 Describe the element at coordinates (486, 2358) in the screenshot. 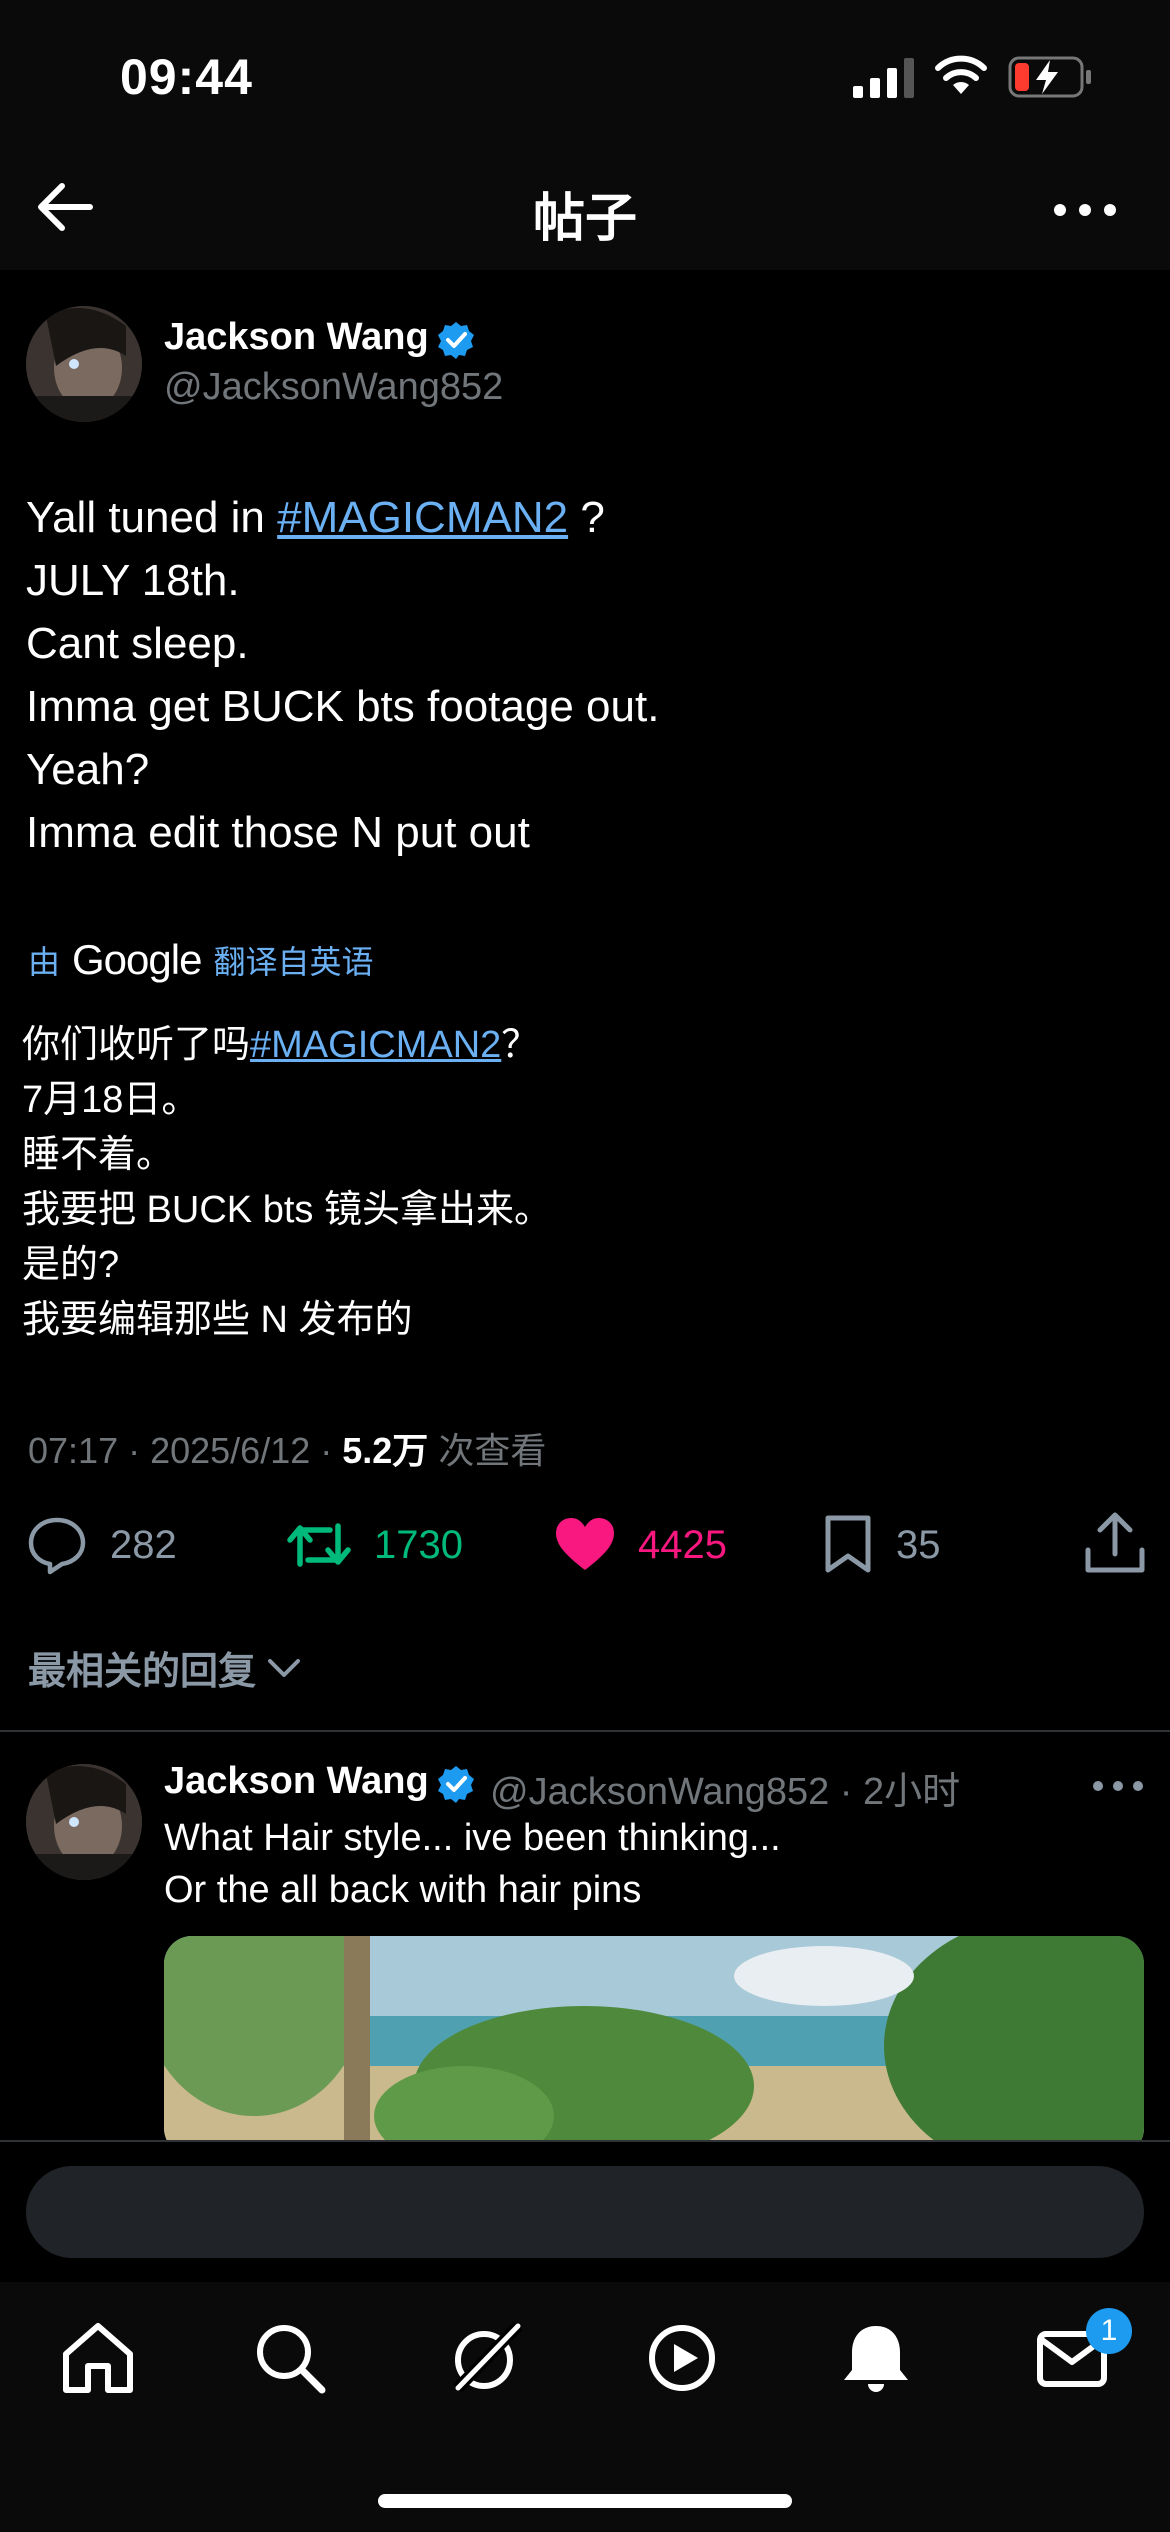

I see `grok-icon` at that location.